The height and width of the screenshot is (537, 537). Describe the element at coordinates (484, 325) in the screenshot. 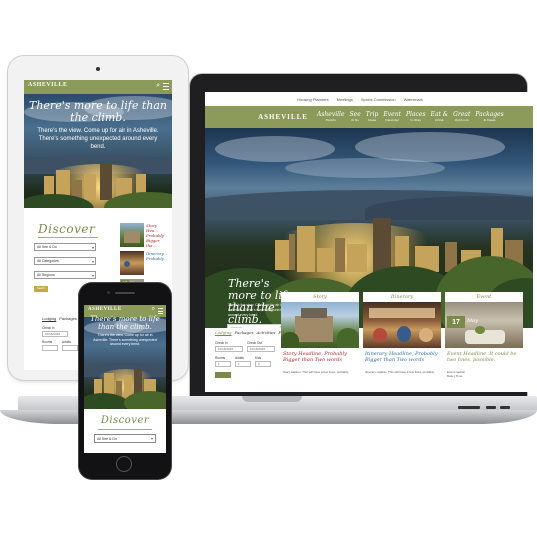

I see `event-image: 17 May` at that location.